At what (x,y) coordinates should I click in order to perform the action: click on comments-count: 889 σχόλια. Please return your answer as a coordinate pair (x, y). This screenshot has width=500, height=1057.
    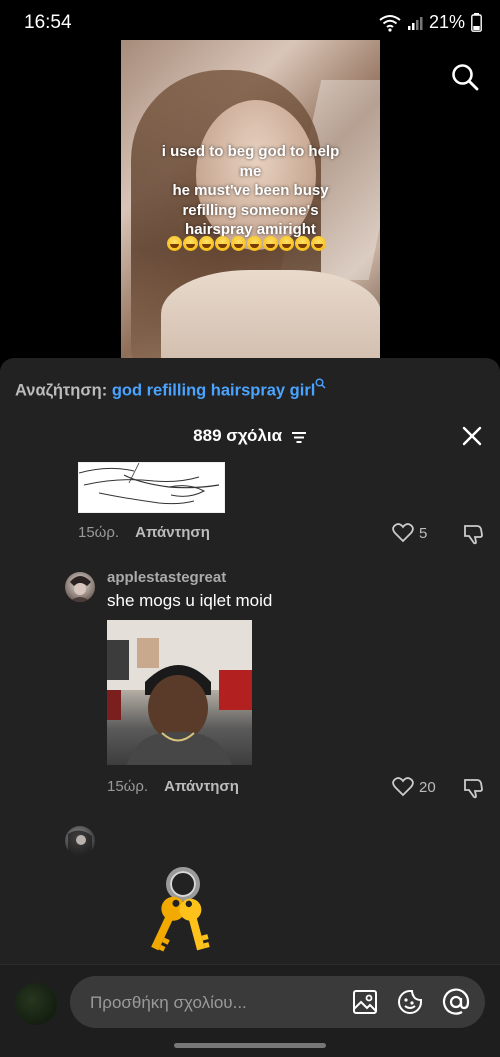
    Looking at the image, I should click on (238, 435).